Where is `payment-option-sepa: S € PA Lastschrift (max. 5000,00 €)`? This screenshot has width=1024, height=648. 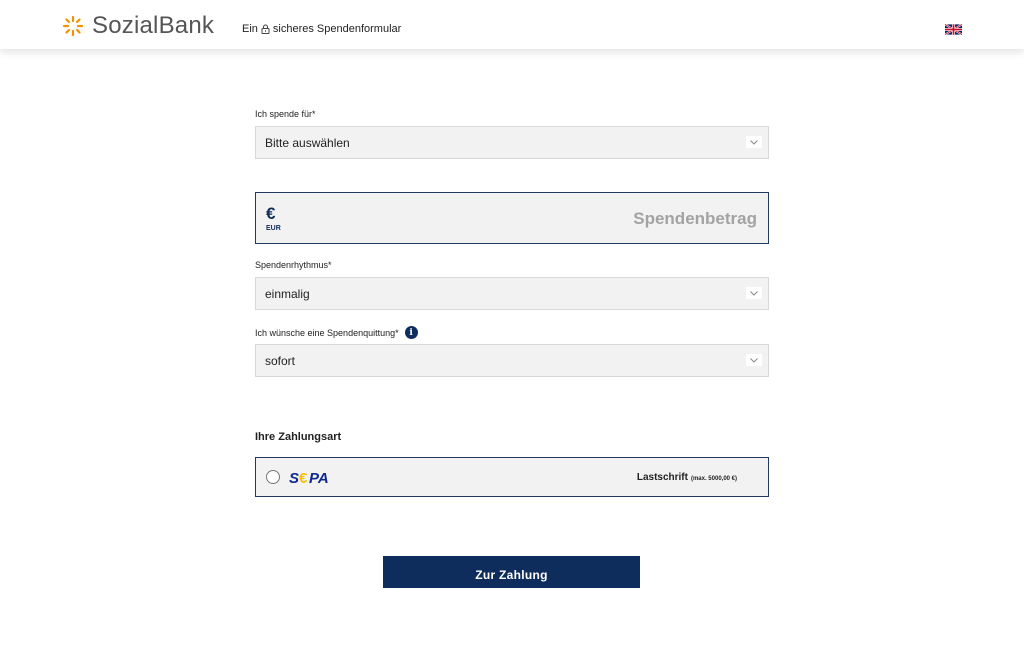
payment-option-sepa: S € PA Lastschrift (max. 5000,00 €) is located at coordinates (512, 477).